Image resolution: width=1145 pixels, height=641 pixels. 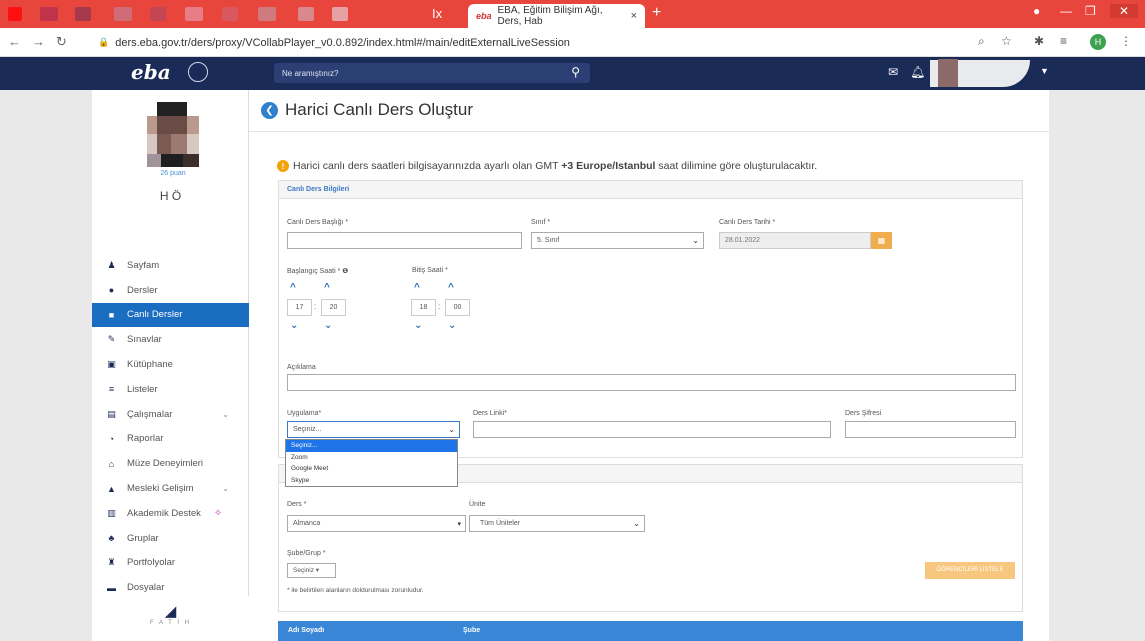 What do you see at coordinates (608, 166) in the screenshot?
I see `info-timezone: +3 Europe/Istanbul` at bounding box center [608, 166].